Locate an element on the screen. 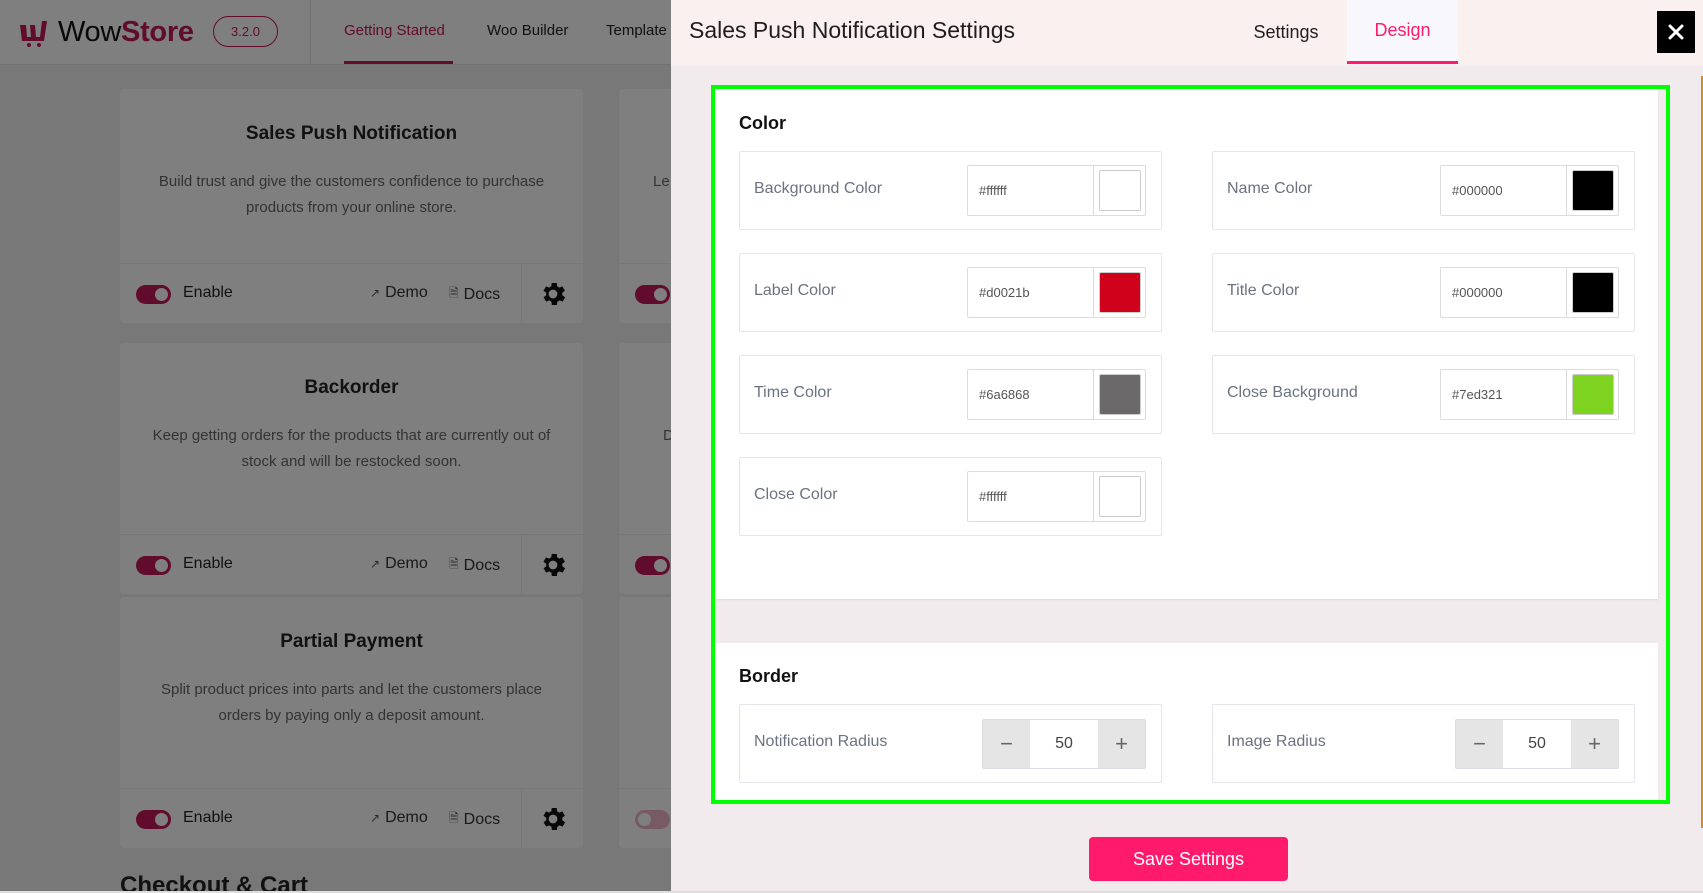 The height and width of the screenshot is (893, 1703). field-title-color: Title Color is located at coordinates (1423, 292).